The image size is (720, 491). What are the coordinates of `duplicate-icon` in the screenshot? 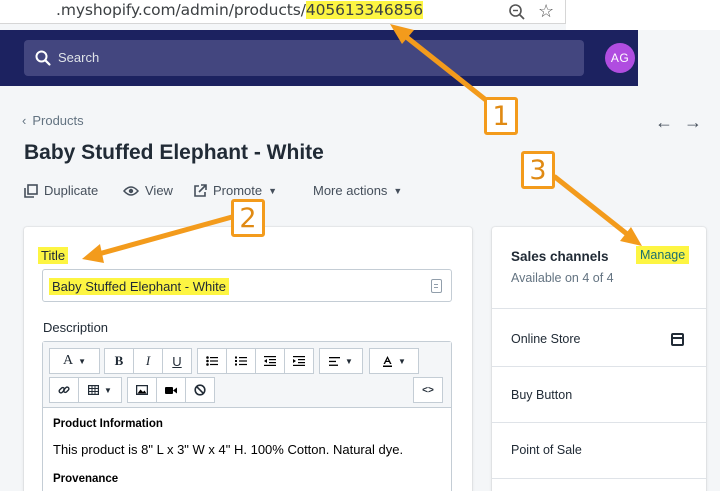 It's located at (31, 190).